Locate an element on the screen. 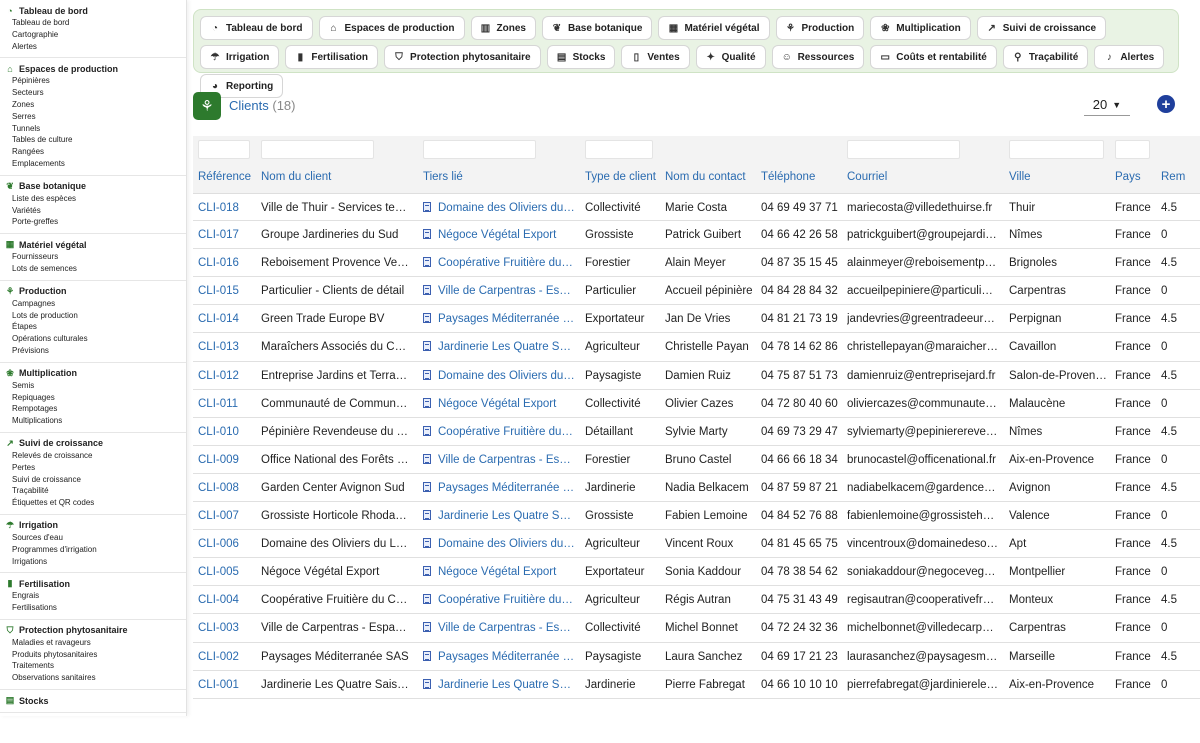 Image resolution: width=1200 pixels, height=743 pixels. column-header: Pays is located at coordinates (1128, 177).